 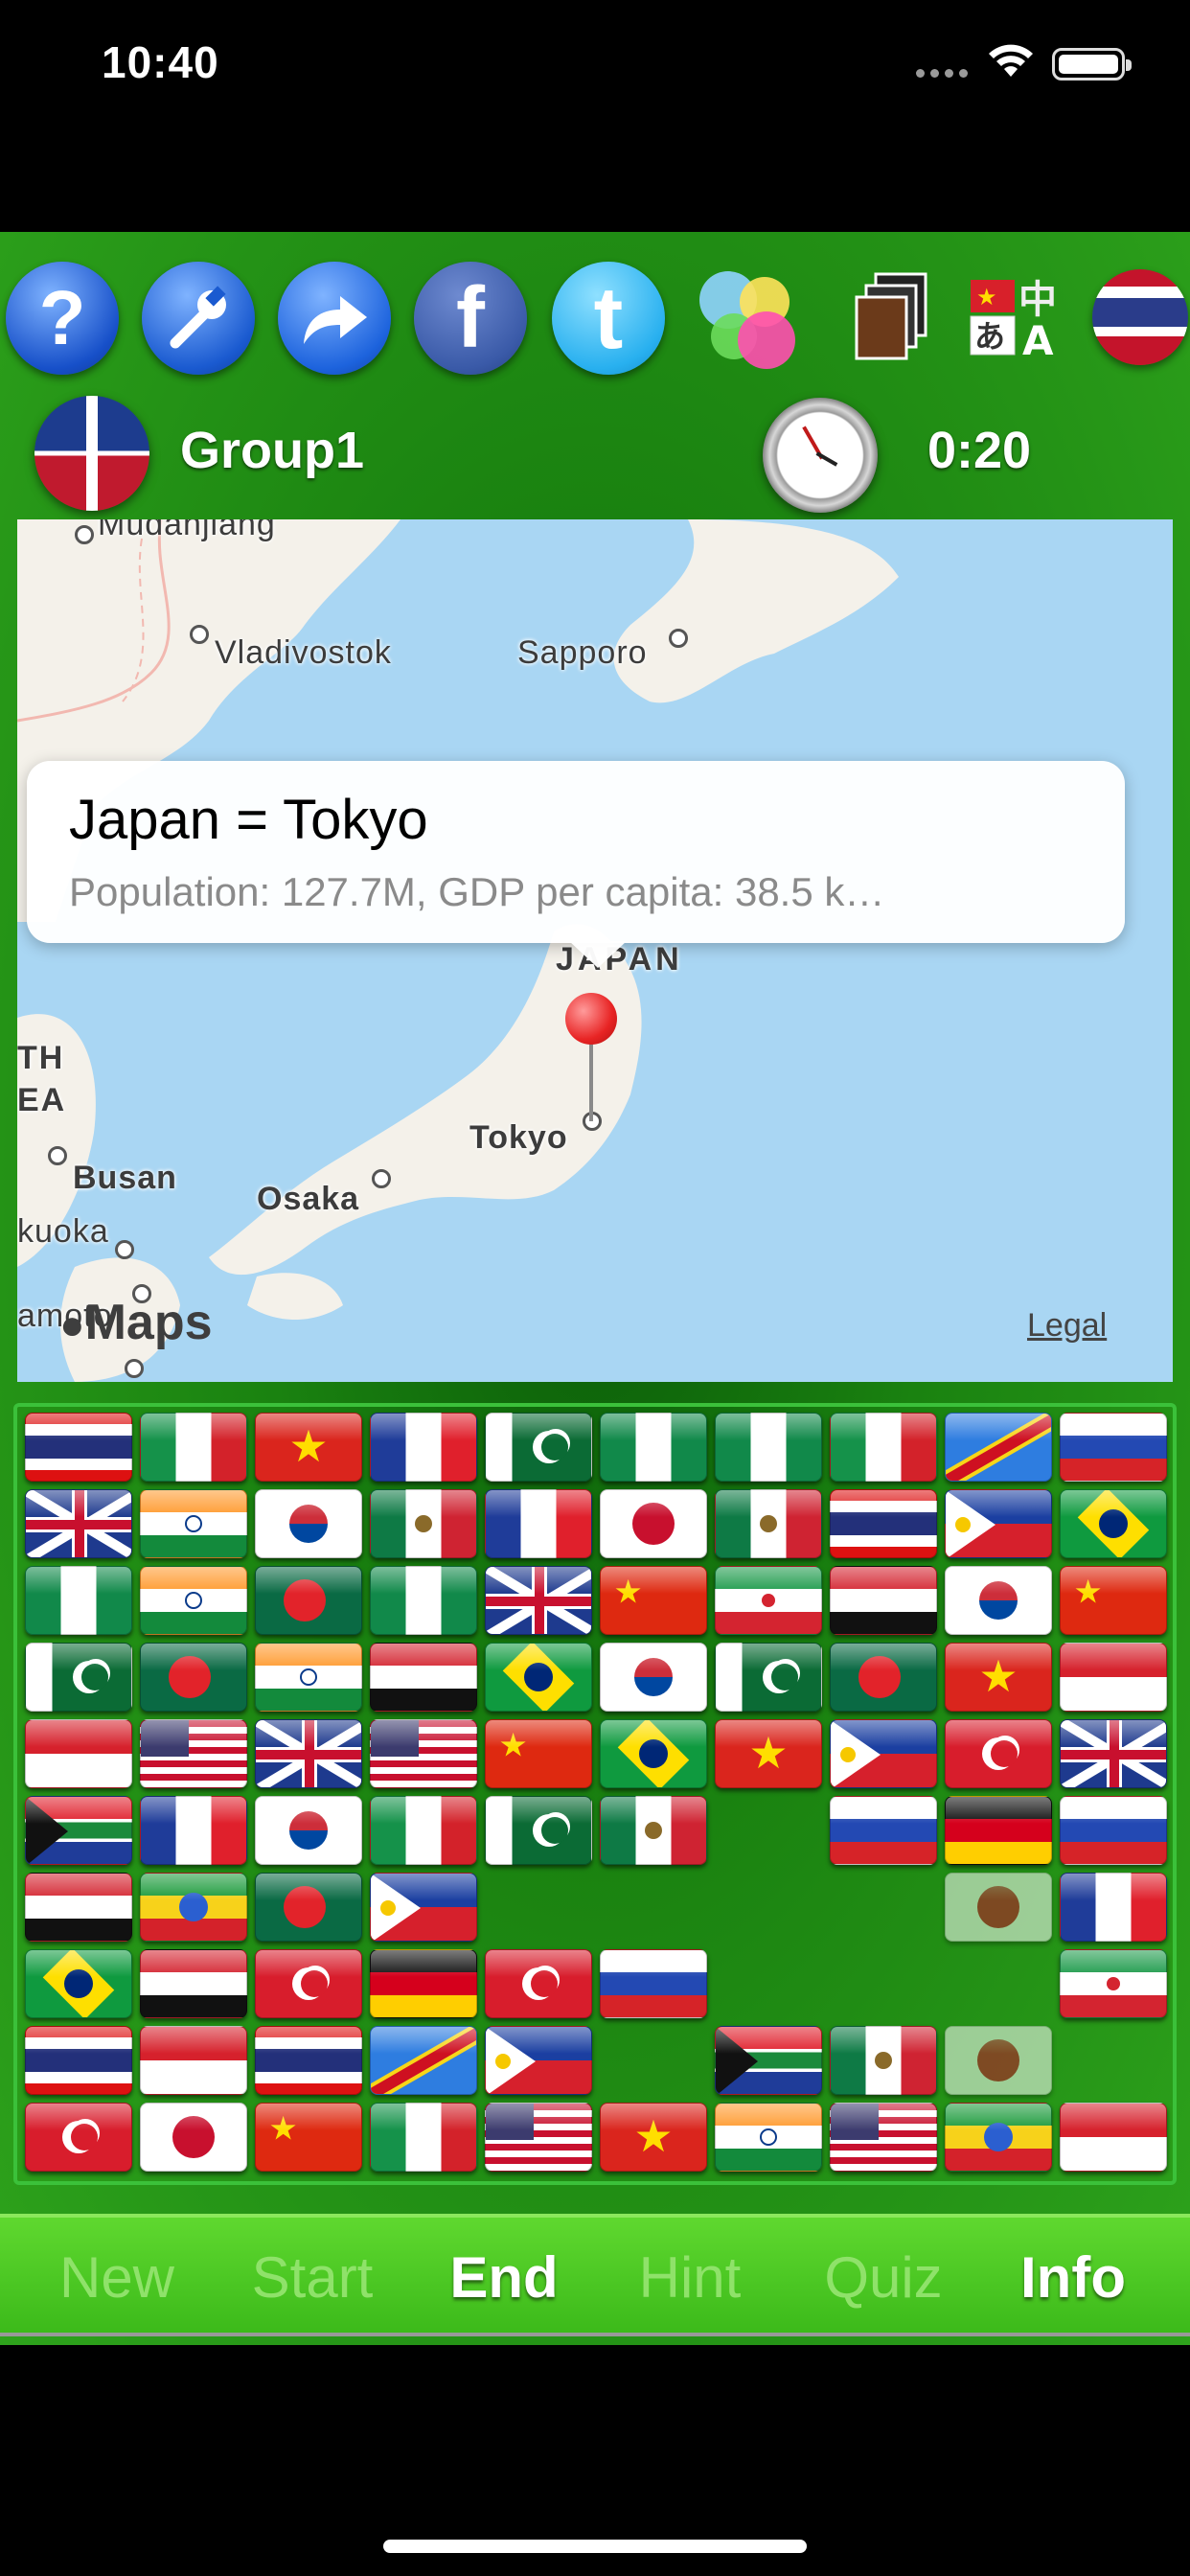 What do you see at coordinates (117, 2277) in the screenshot?
I see `new-button: New` at bounding box center [117, 2277].